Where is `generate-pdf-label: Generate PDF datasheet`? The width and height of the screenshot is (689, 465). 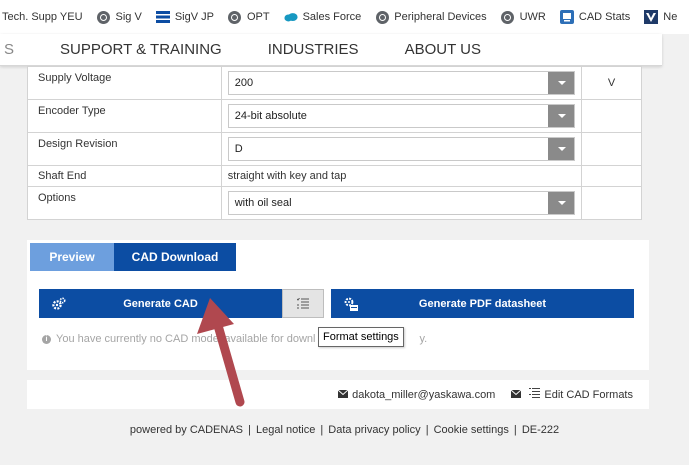
generate-pdf-label: Generate PDF datasheet is located at coordinates (482, 303).